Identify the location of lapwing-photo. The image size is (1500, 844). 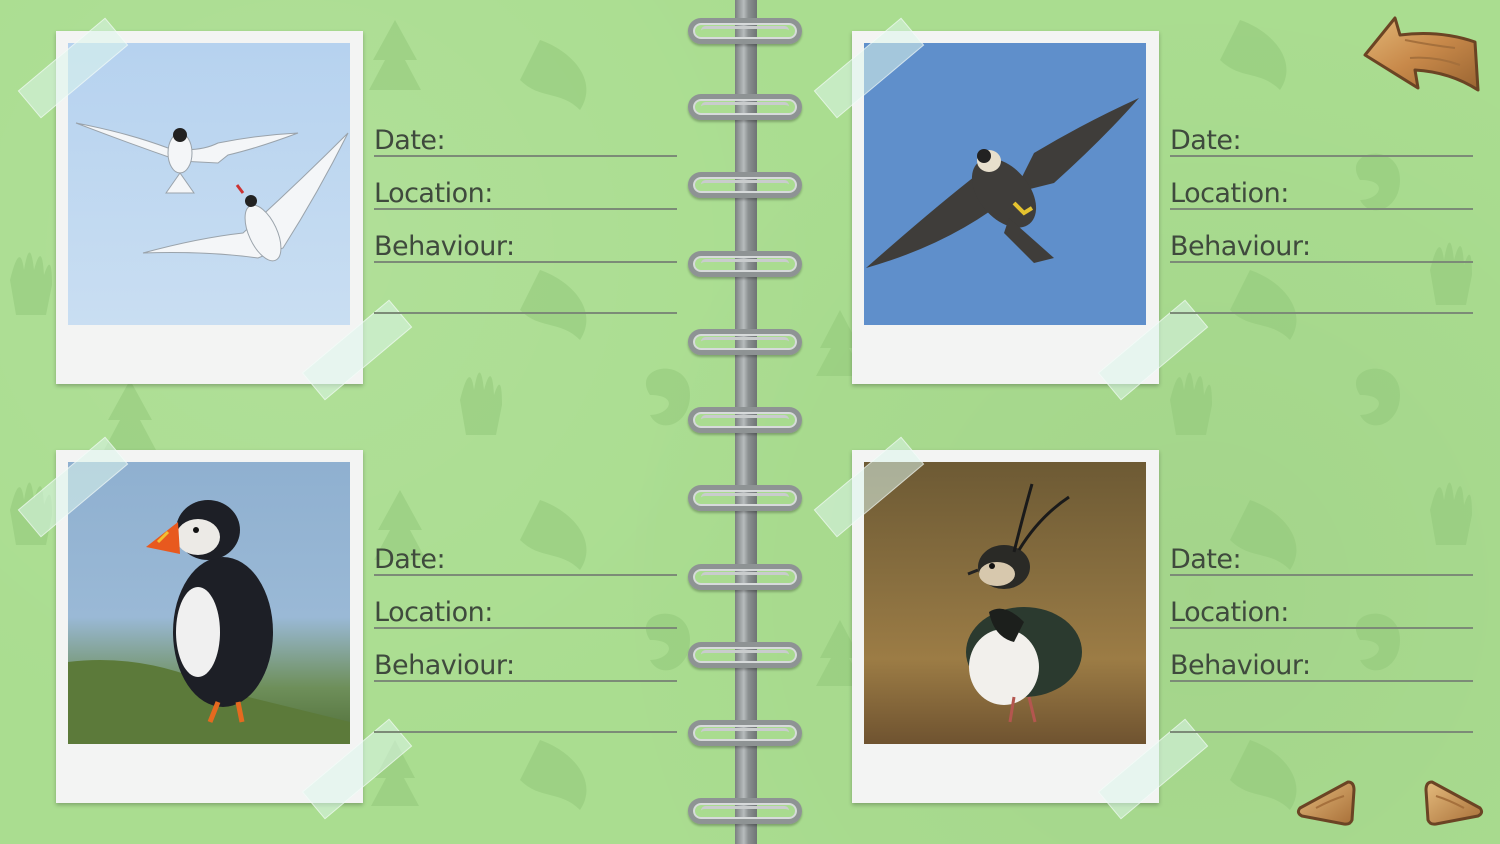
(1005, 603).